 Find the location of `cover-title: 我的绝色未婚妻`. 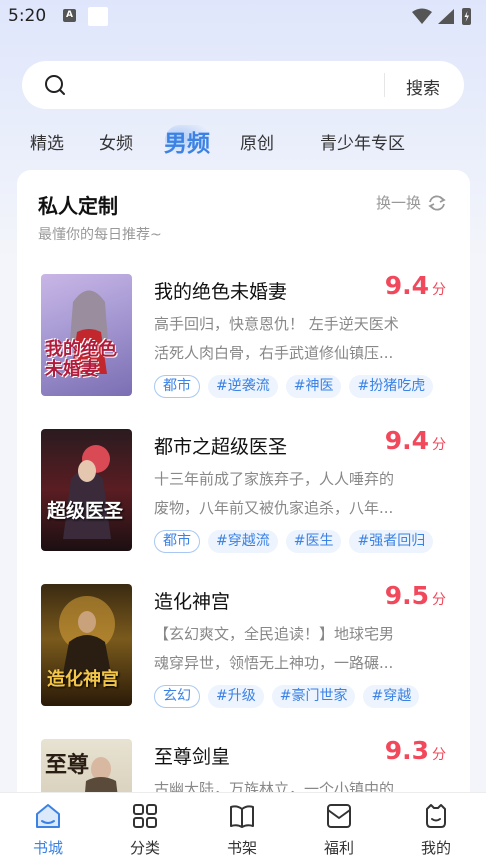

cover-title: 我的绝色未婚妻 is located at coordinates (81, 359).